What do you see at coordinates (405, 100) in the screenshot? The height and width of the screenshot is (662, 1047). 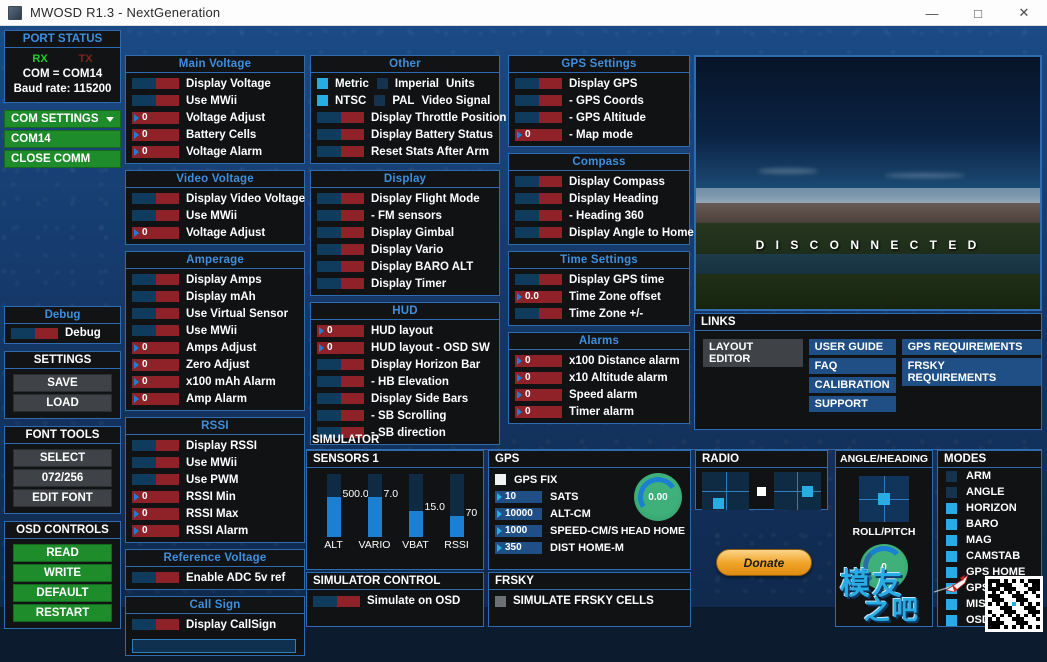 I see `video-signal-row: NTSC PAL Video Signal` at bounding box center [405, 100].